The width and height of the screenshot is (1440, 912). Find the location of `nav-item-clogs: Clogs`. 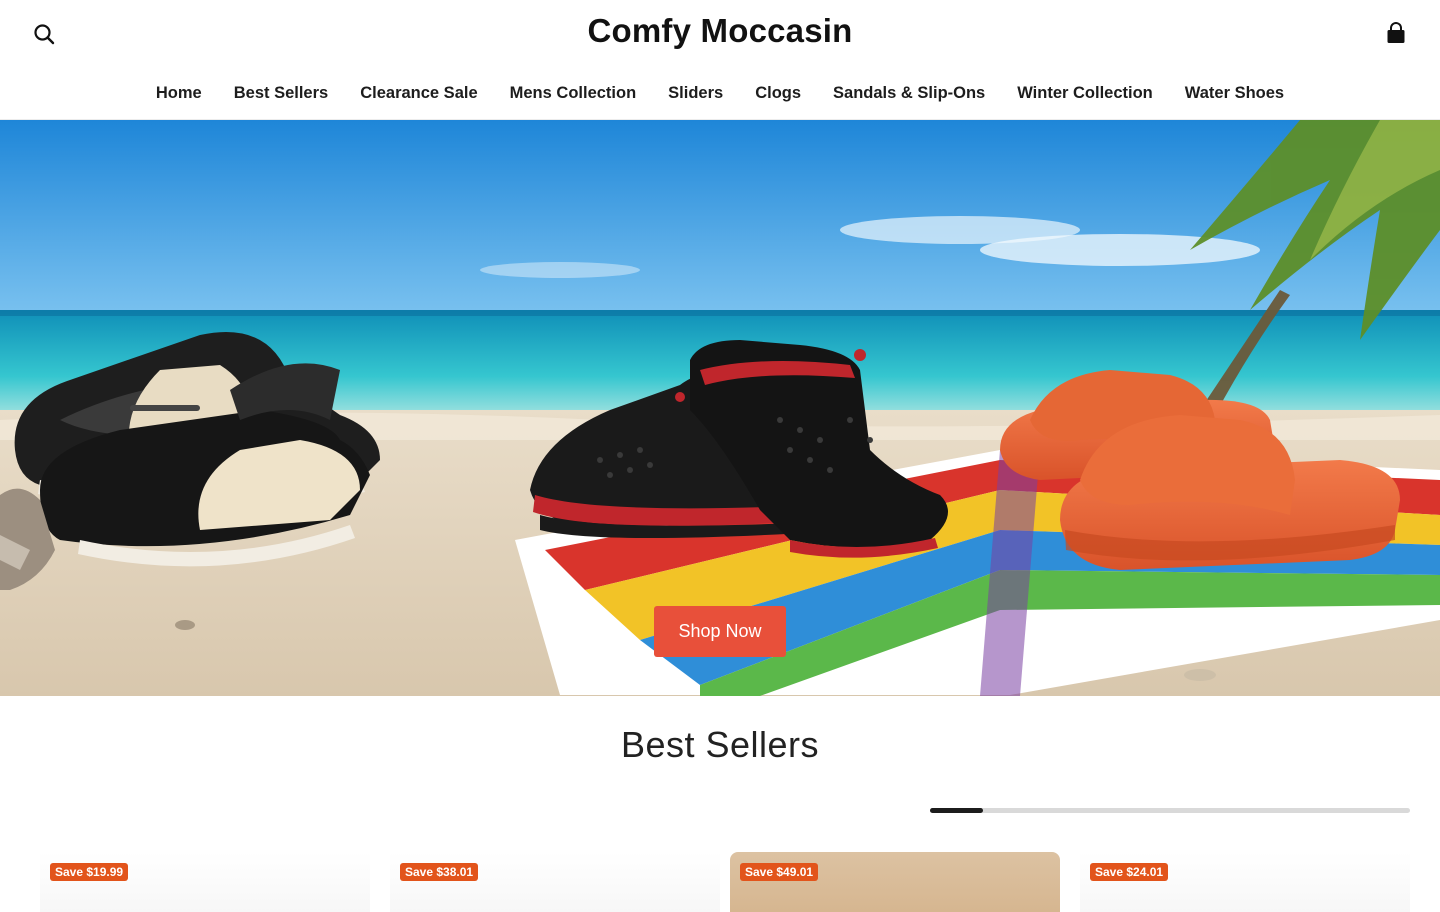

nav-item-clogs: Clogs is located at coordinates (778, 93).